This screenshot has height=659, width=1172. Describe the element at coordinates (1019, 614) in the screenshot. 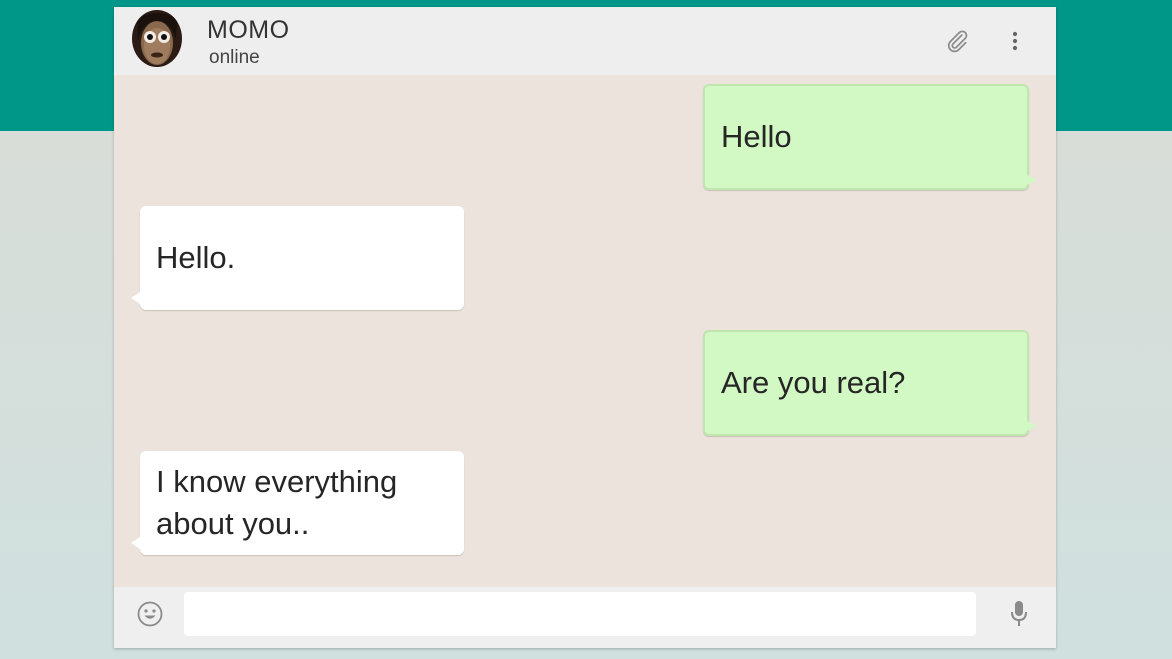

I see `microphone-icon` at that location.